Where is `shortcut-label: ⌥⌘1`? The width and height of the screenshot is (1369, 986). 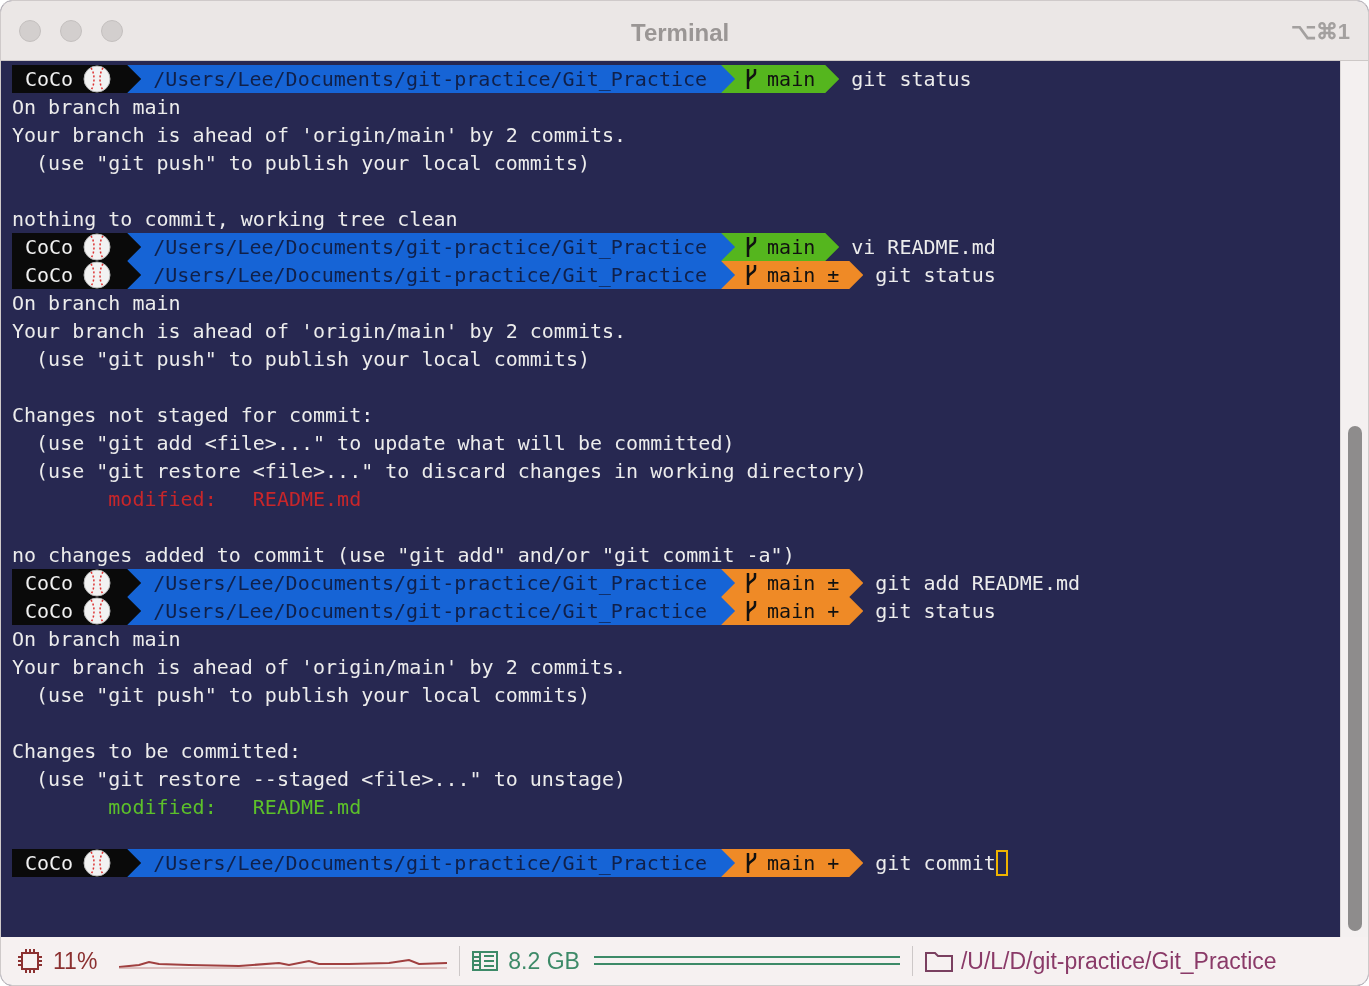 shortcut-label: ⌥⌘1 is located at coordinates (1320, 32).